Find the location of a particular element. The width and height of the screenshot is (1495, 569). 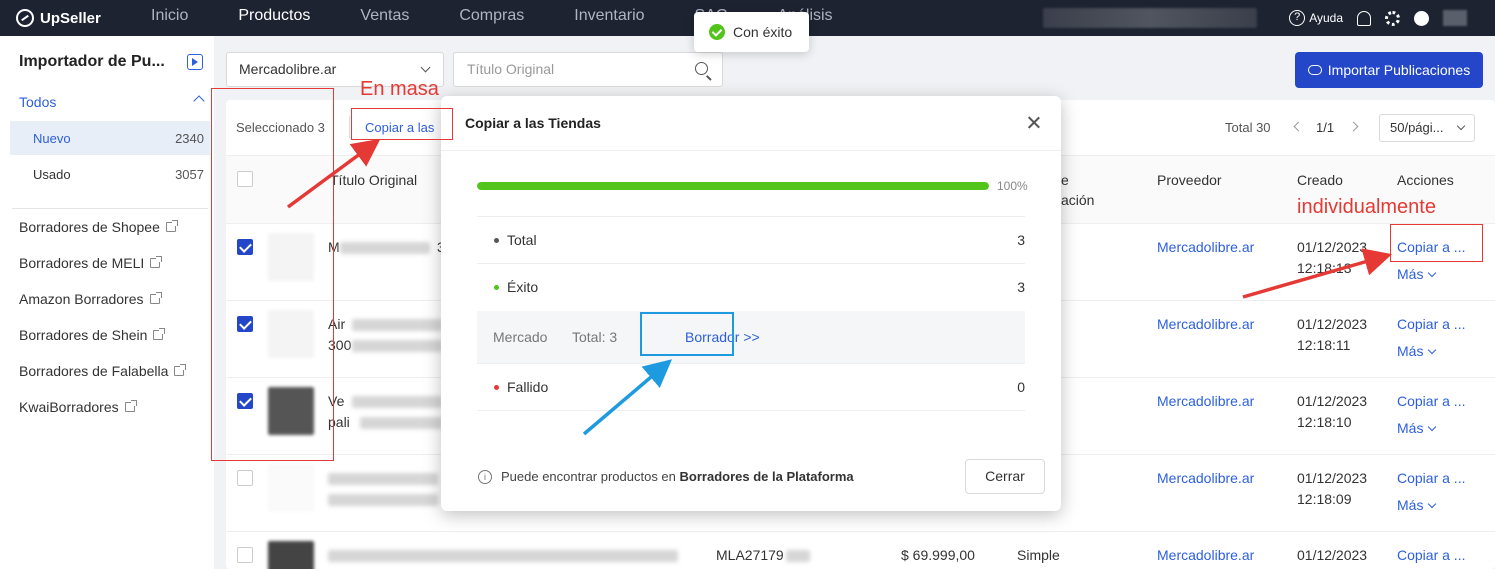

top-right-tools: ? Ayuda is located at coordinates (1392, 18).